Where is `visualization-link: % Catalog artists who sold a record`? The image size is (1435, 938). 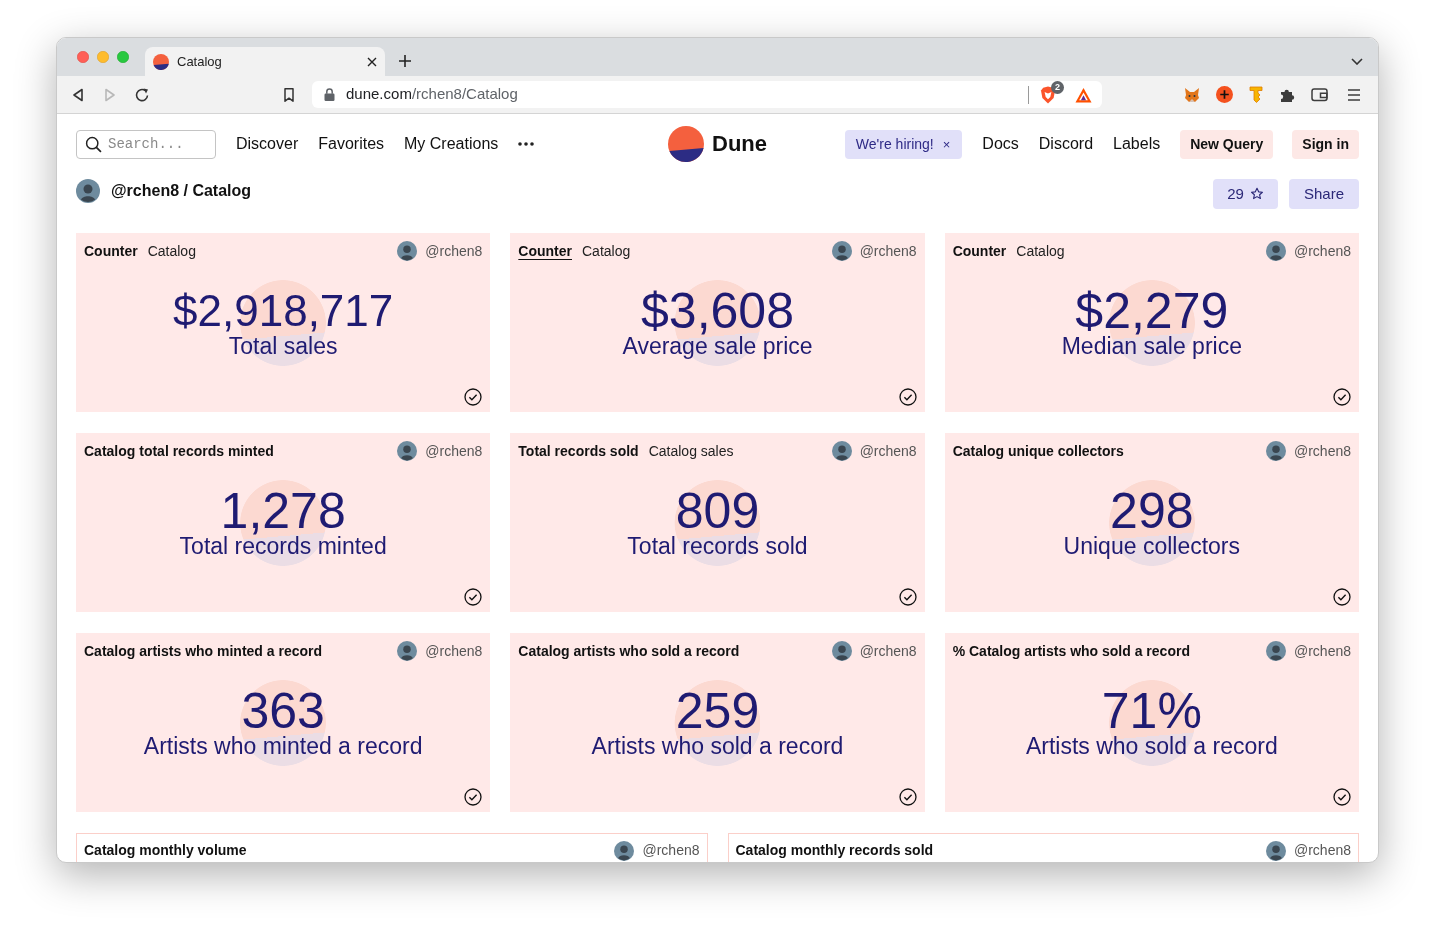
visualization-link: % Catalog artists who sold a record is located at coordinates (1071, 651).